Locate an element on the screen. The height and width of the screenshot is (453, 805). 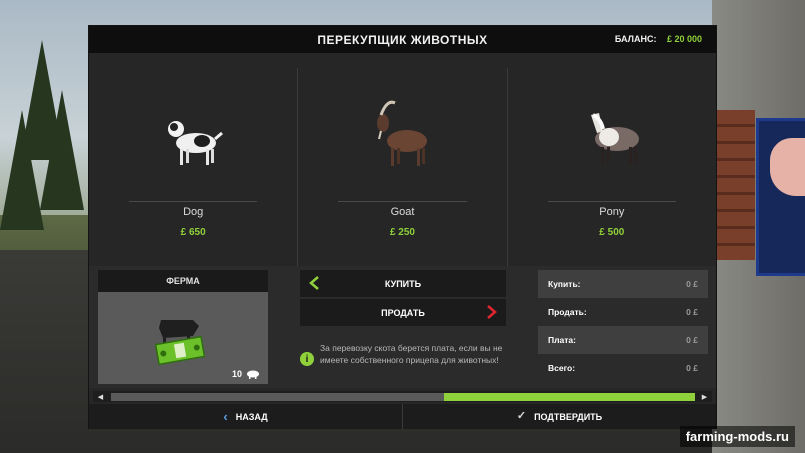
dog-icon is located at coordinates (196, 143).